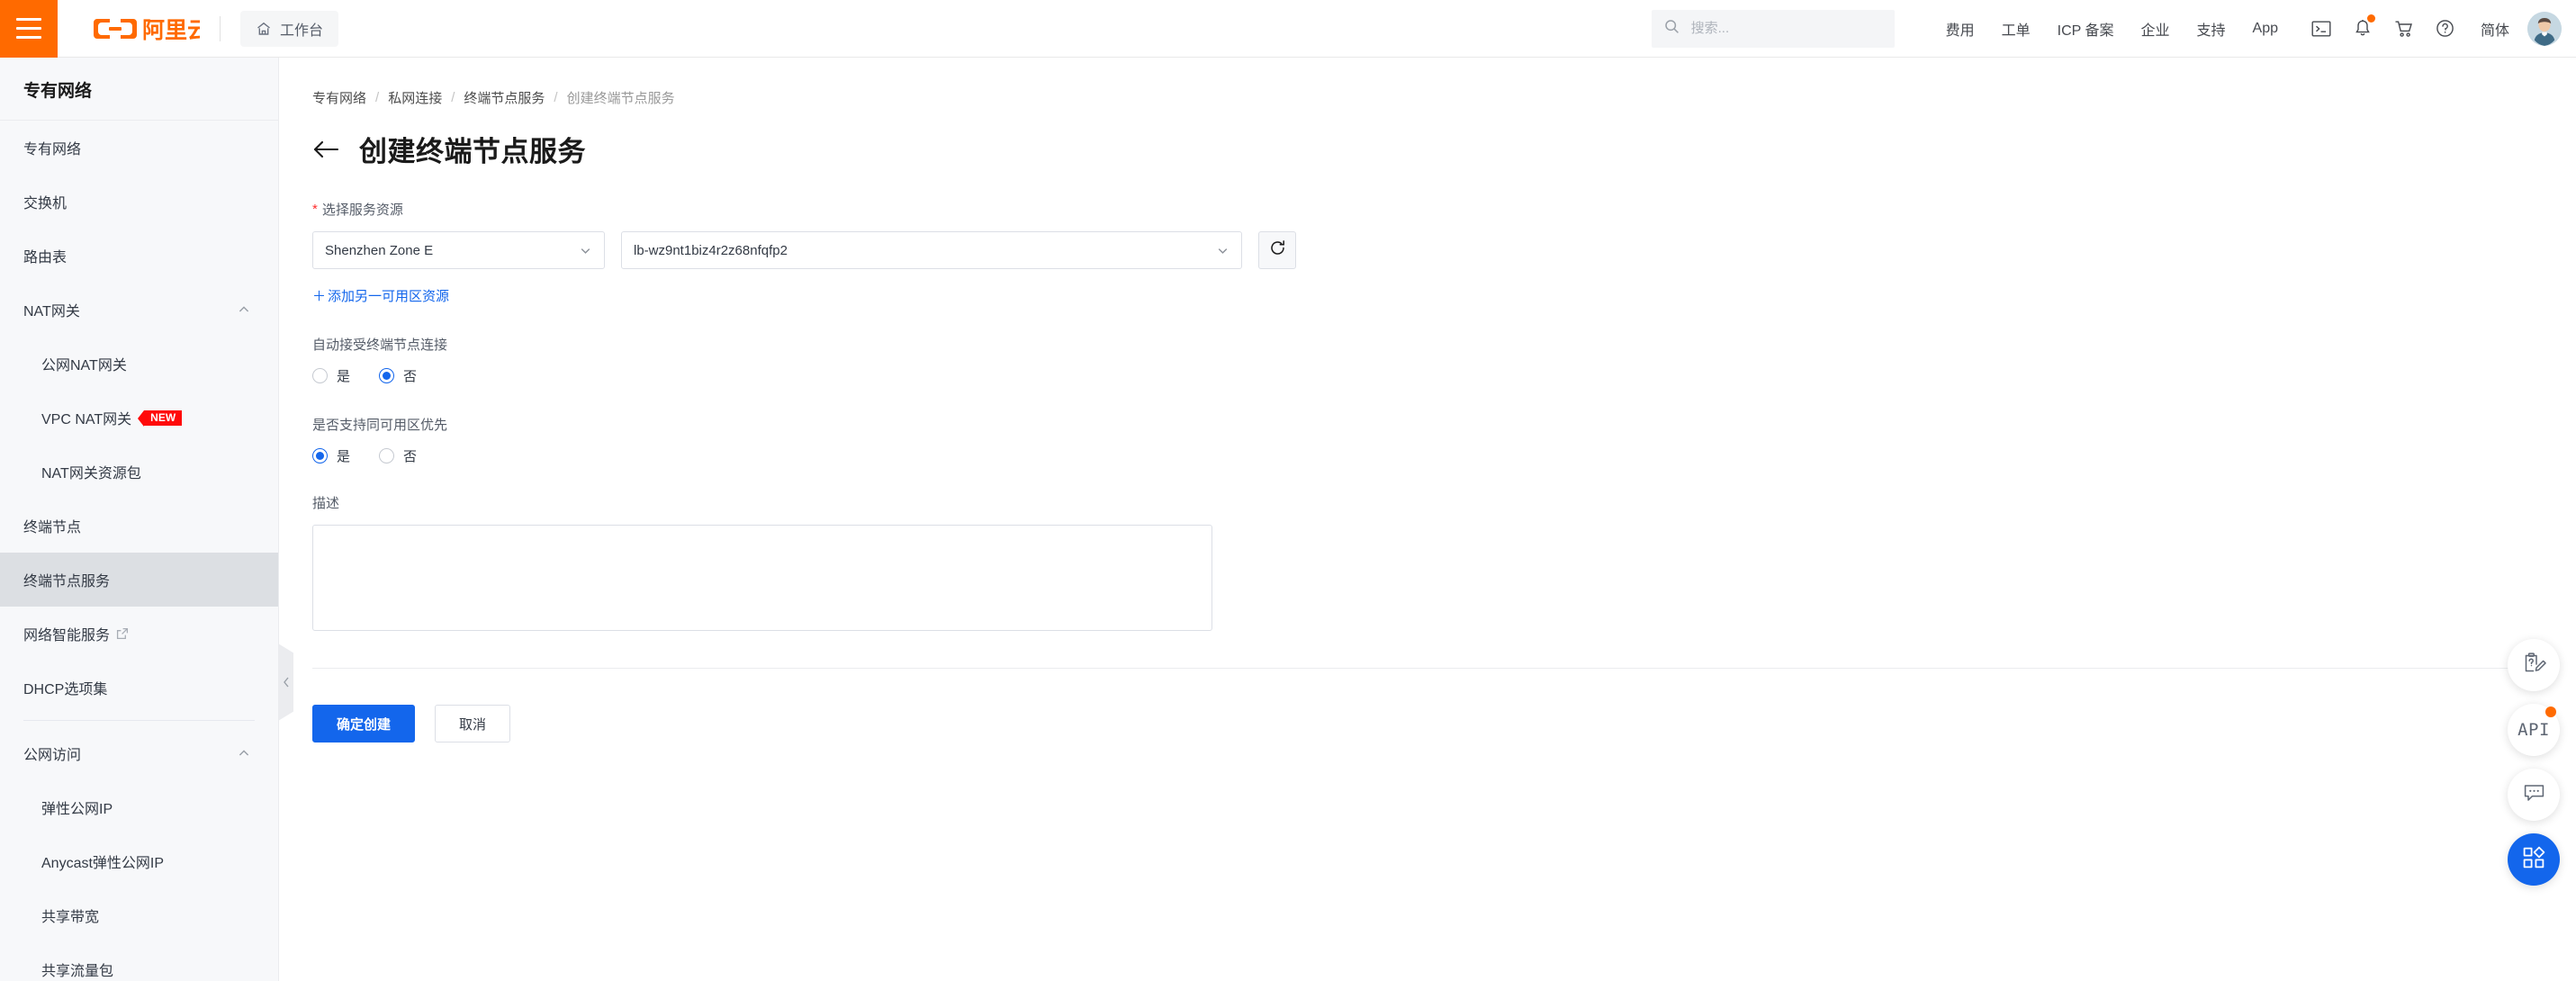 The width and height of the screenshot is (2576, 981). Describe the element at coordinates (1444, 375) in the screenshot. I see `auto-accept-radio-group: 是 否` at that location.